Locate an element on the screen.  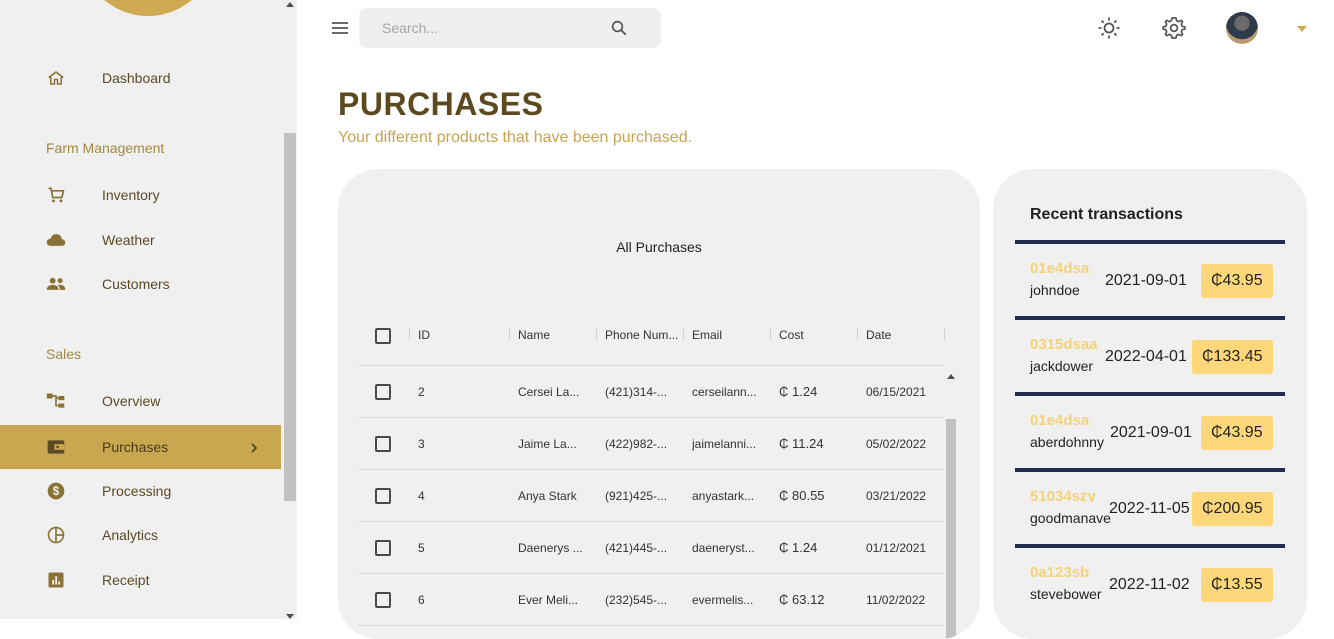
avatar is located at coordinates (1242, 28).